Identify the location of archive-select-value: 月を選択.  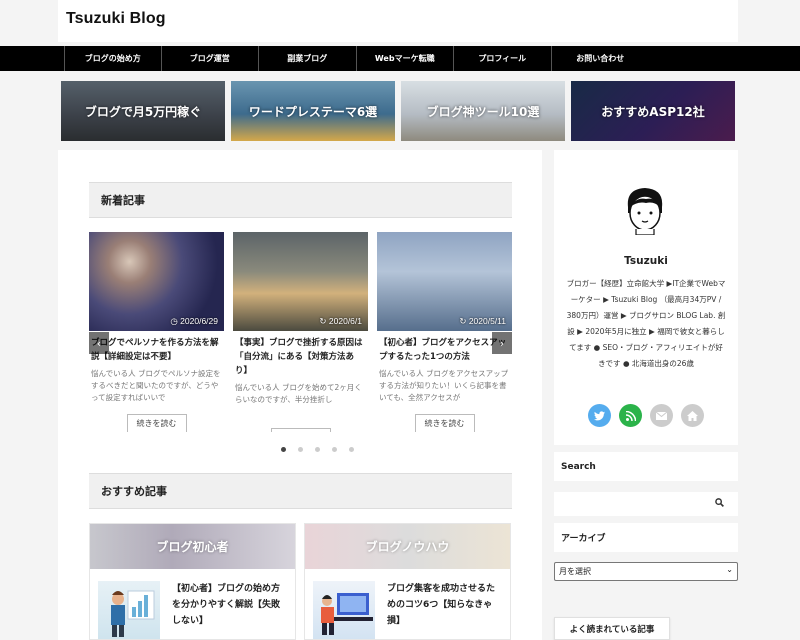
(575, 571).